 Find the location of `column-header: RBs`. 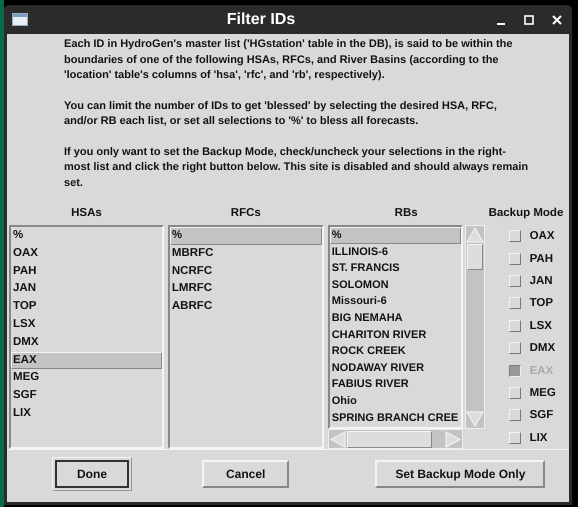

column-header: RBs is located at coordinates (406, 213).